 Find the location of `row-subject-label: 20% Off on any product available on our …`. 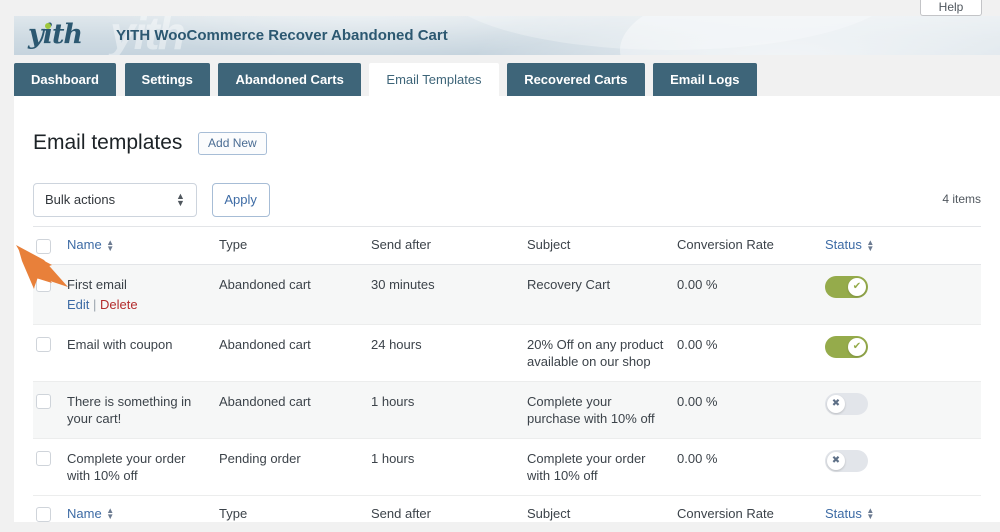

row-subject-label: 20% Off on any product available on our … is located at coordinates (595, 352).